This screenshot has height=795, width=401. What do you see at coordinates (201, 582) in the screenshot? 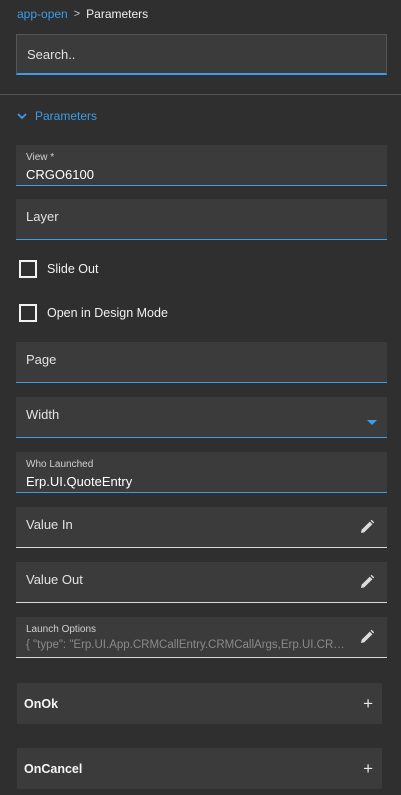
I see `value-out-field: Value Out` at bounding box center [201, 582].